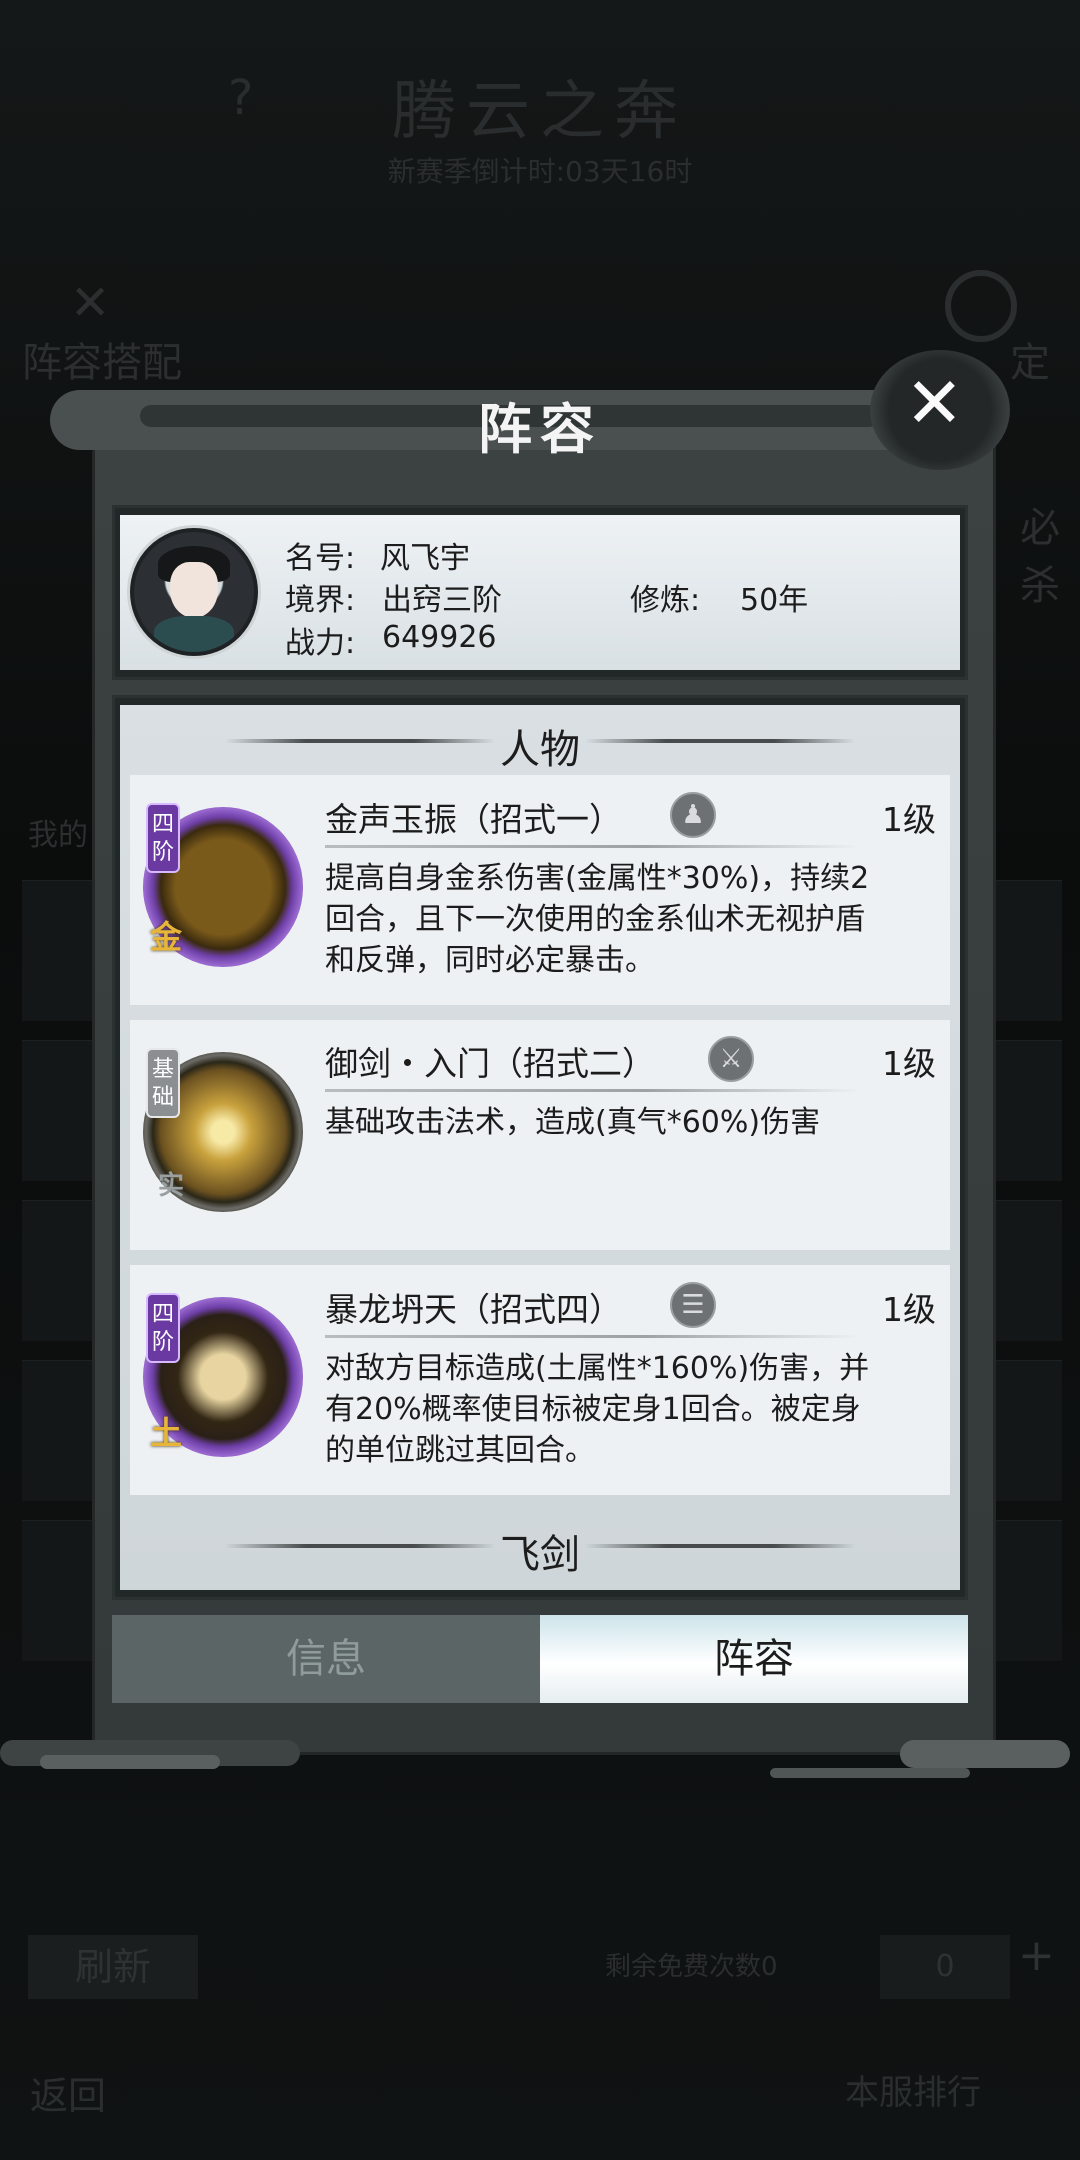 Image resolution: width=1080 pixels, height=2160 pixels. Describe the element at coordinates (665, 600) in the screenshot. I see `cultivation-label: 修炼:` at that location.